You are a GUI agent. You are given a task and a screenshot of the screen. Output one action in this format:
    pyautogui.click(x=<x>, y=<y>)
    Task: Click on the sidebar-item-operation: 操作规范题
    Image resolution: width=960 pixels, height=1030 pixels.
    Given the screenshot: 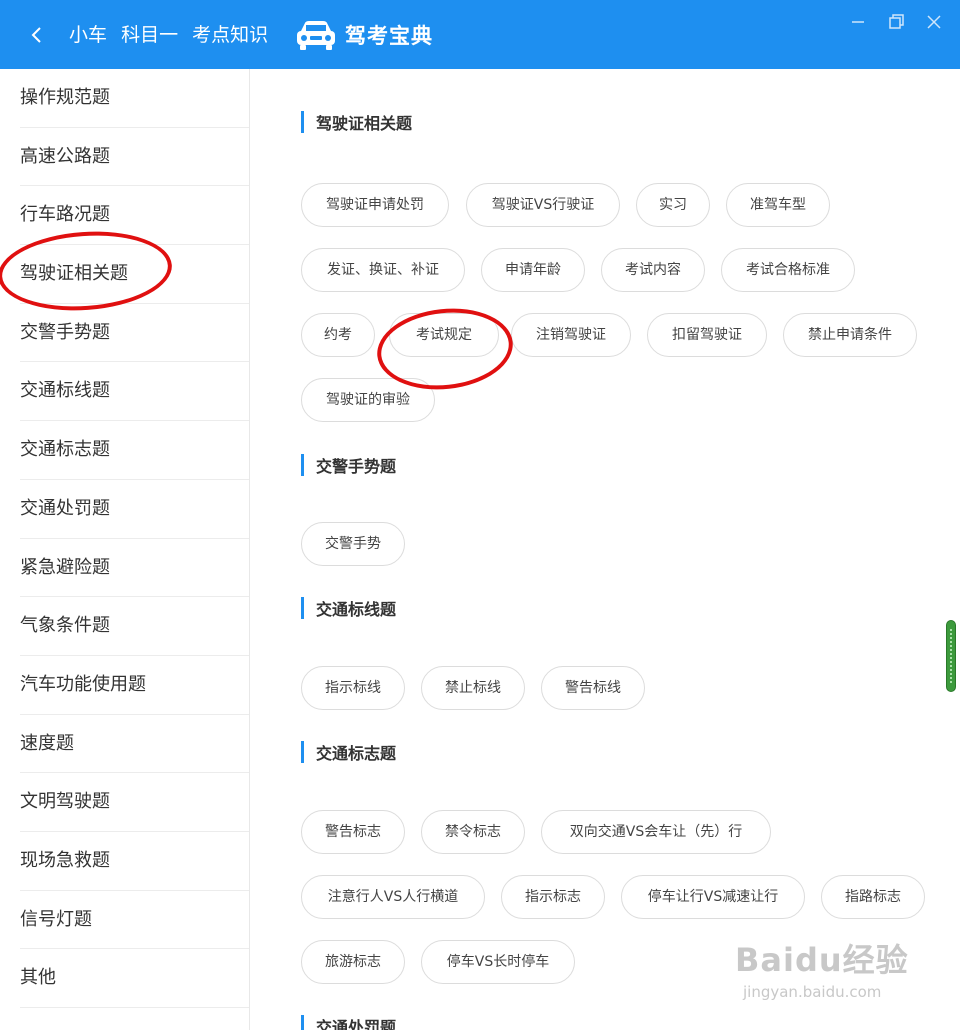 What is the action you would take?
    pyautogui.click(x=134, y=98)
    